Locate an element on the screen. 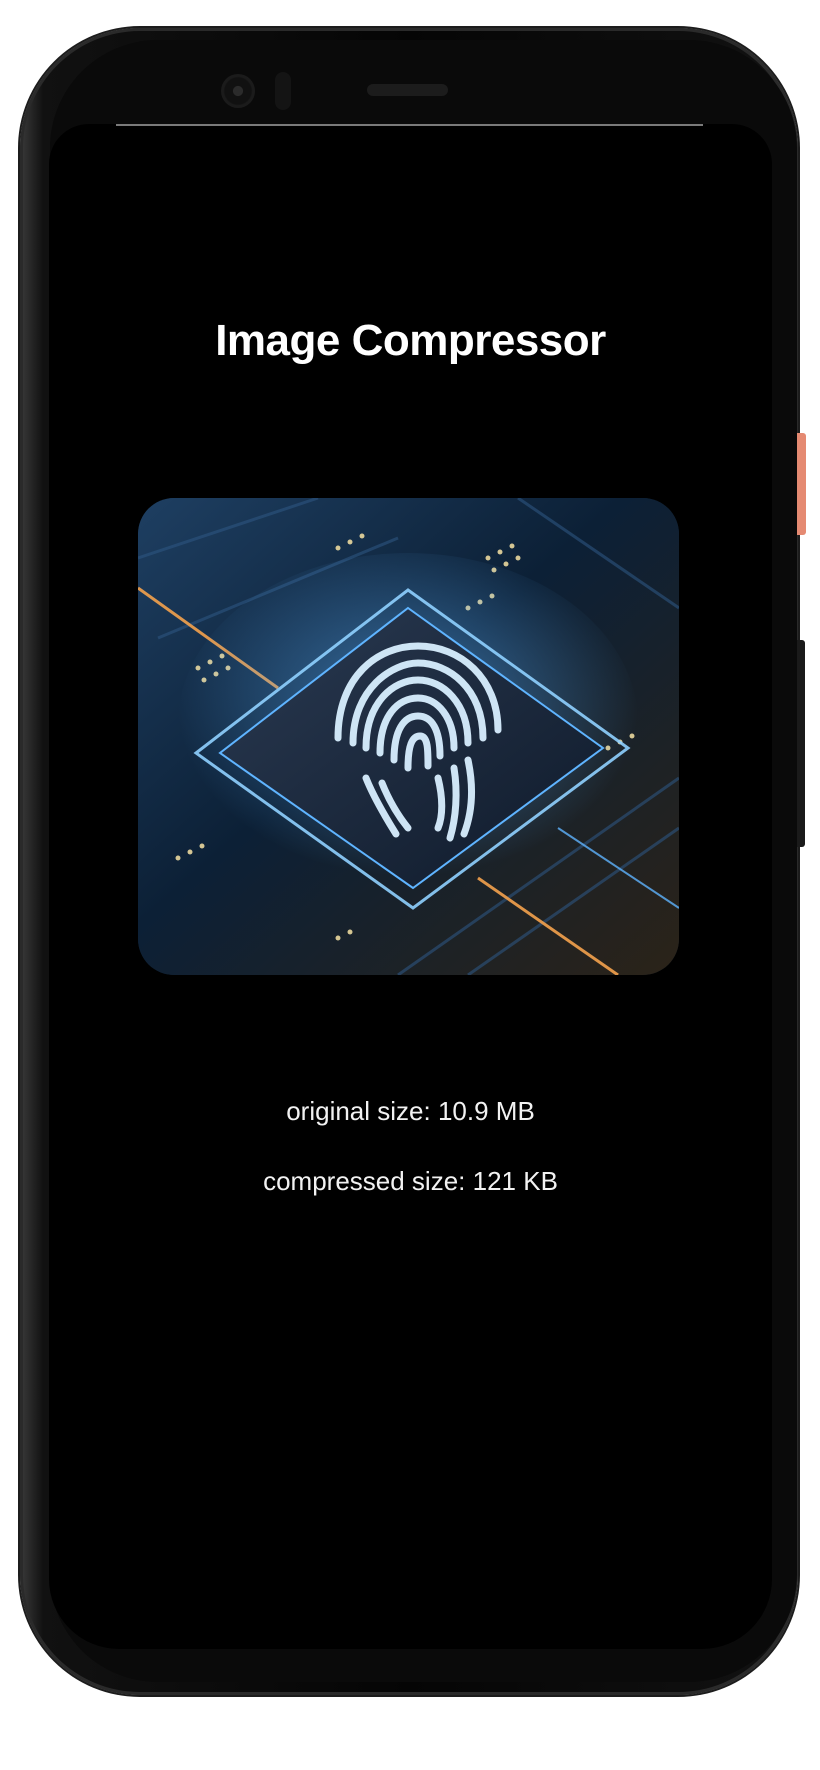 The width and height of the screenshot is (820, 1770). volume-button is located at coordinates (801, 743).